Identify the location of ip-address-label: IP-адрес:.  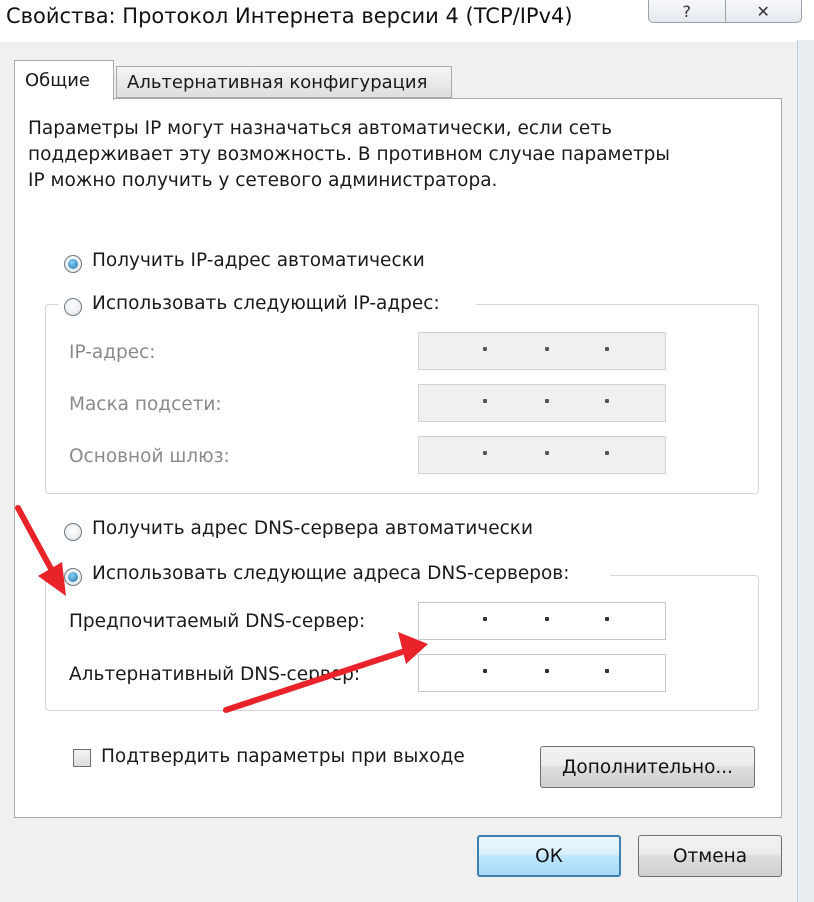
(112, 352).